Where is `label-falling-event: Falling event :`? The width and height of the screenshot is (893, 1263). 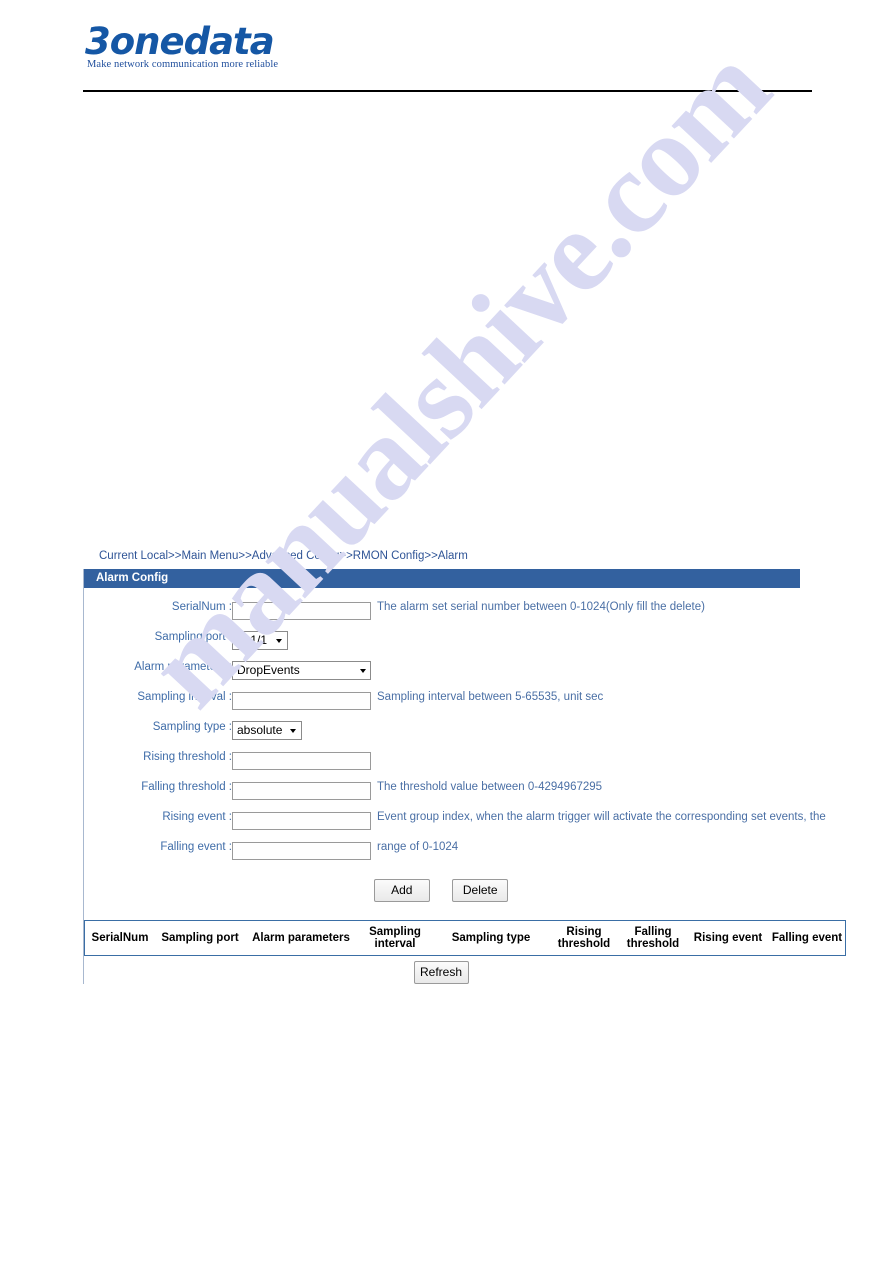 label-falling-event: Falling event : is located at coordinates (196, 847).